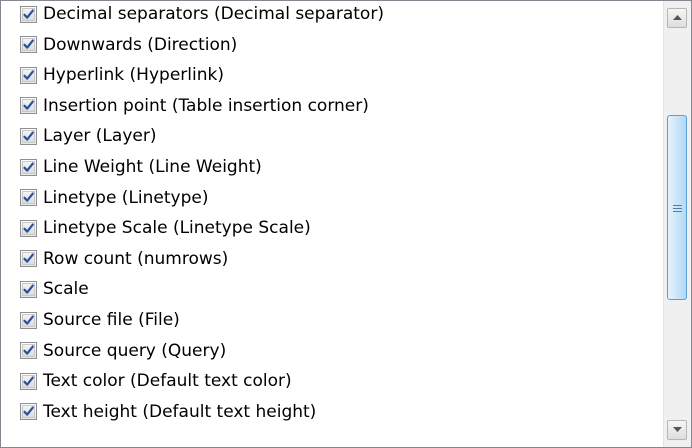 This screenshot has height=448, width=692. I want to click on list-item: Decimal separators (Decimal separator), so click(192, 15).